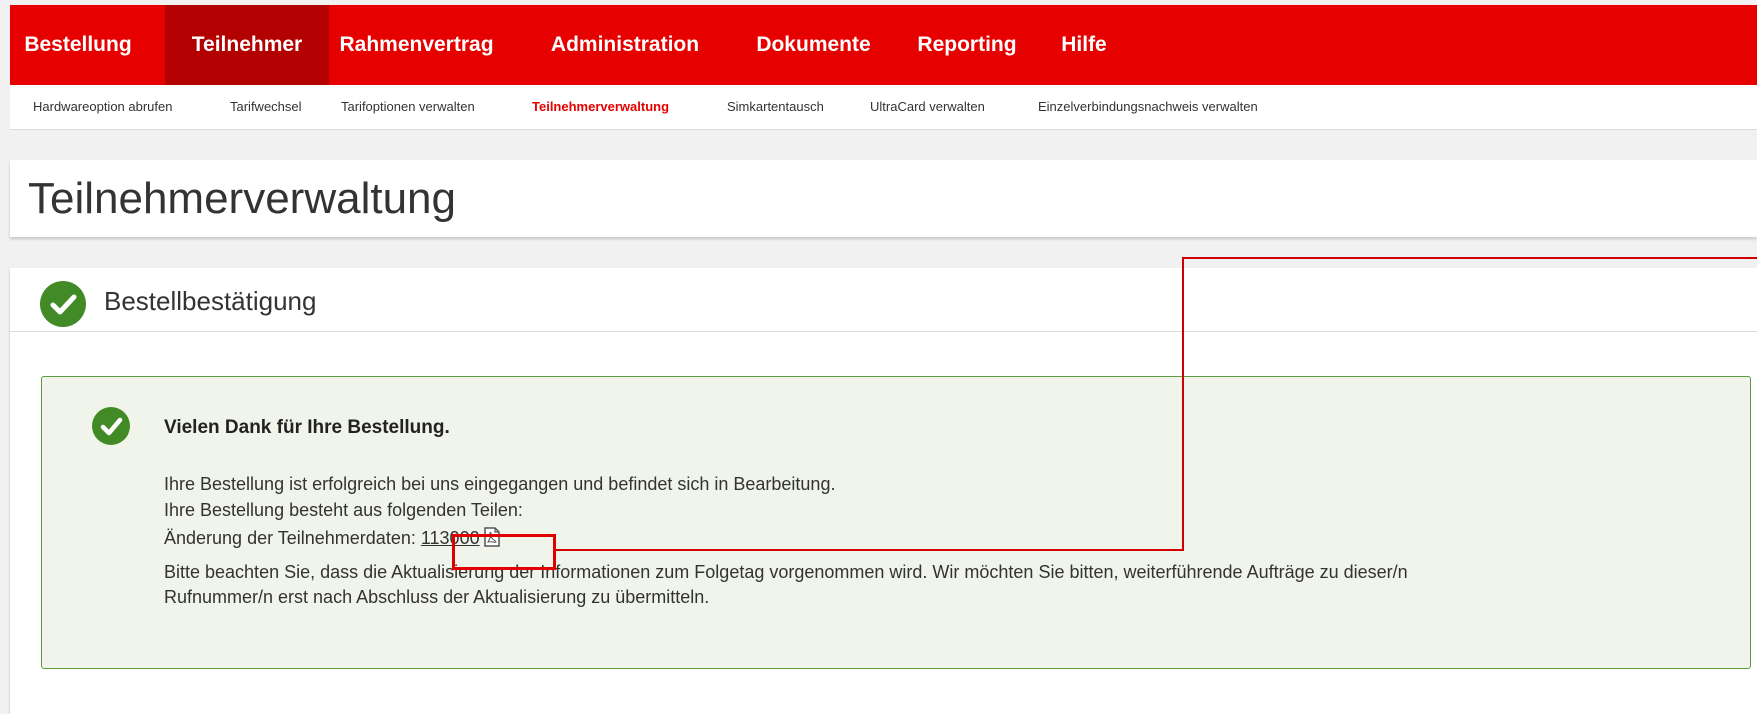  What do you see at coordinates (1183, 404) in the screenshot?
I see `callout-line-vertical` at bounding box center [1183, 404].